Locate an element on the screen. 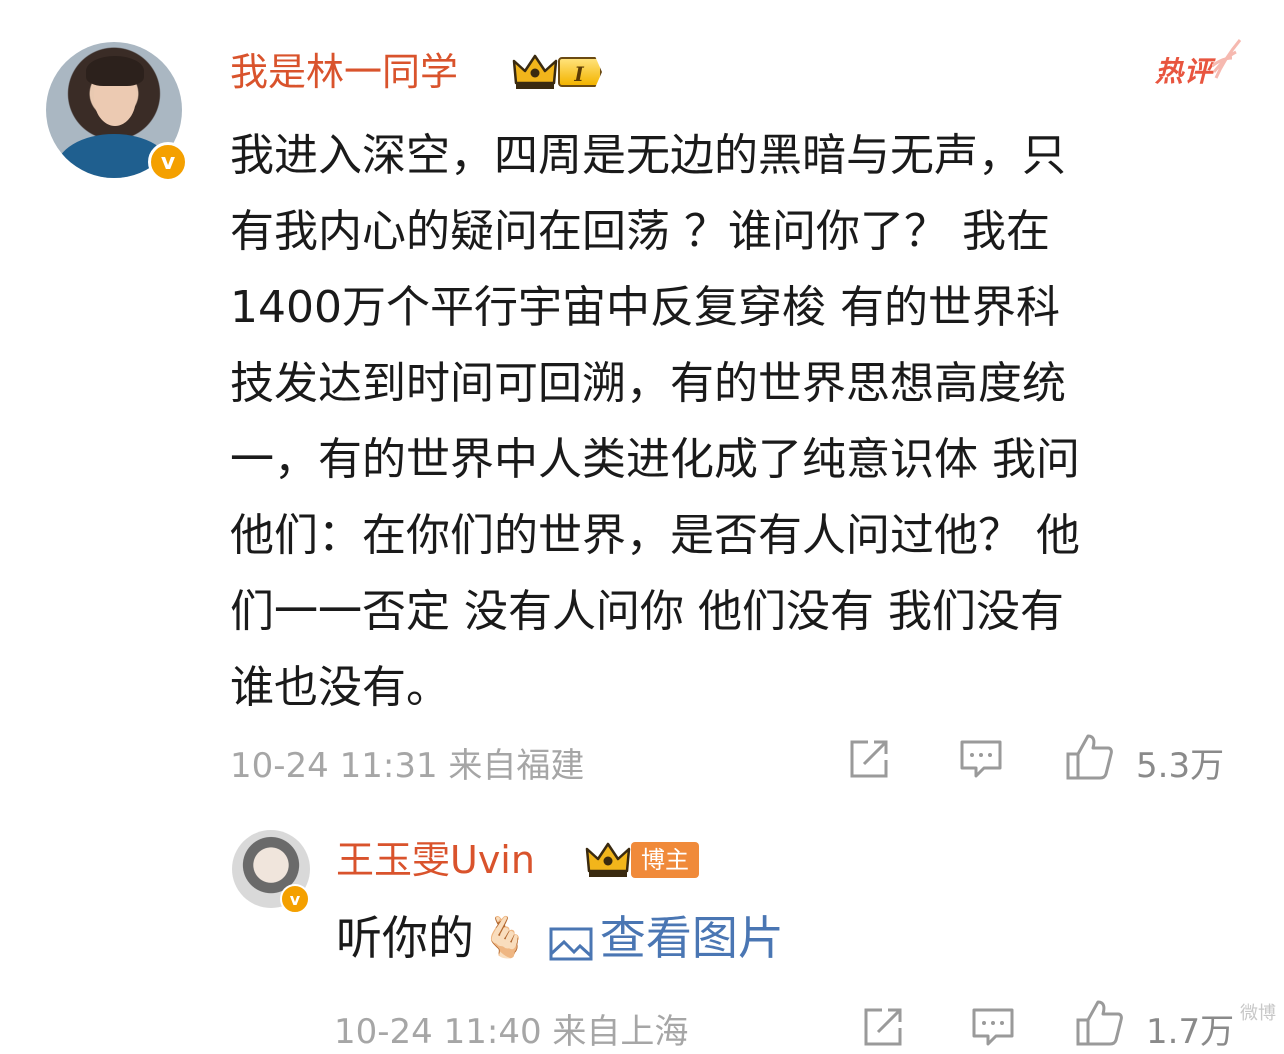  reply-body: 听你的 🫰🏻 查看图片 is located at coordinates (560, 938).